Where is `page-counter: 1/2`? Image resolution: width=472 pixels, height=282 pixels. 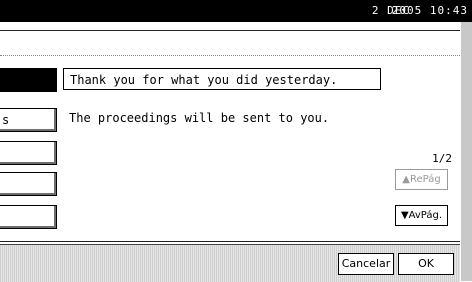 page-counter: 1/2 is located at coordinates (442, 158).